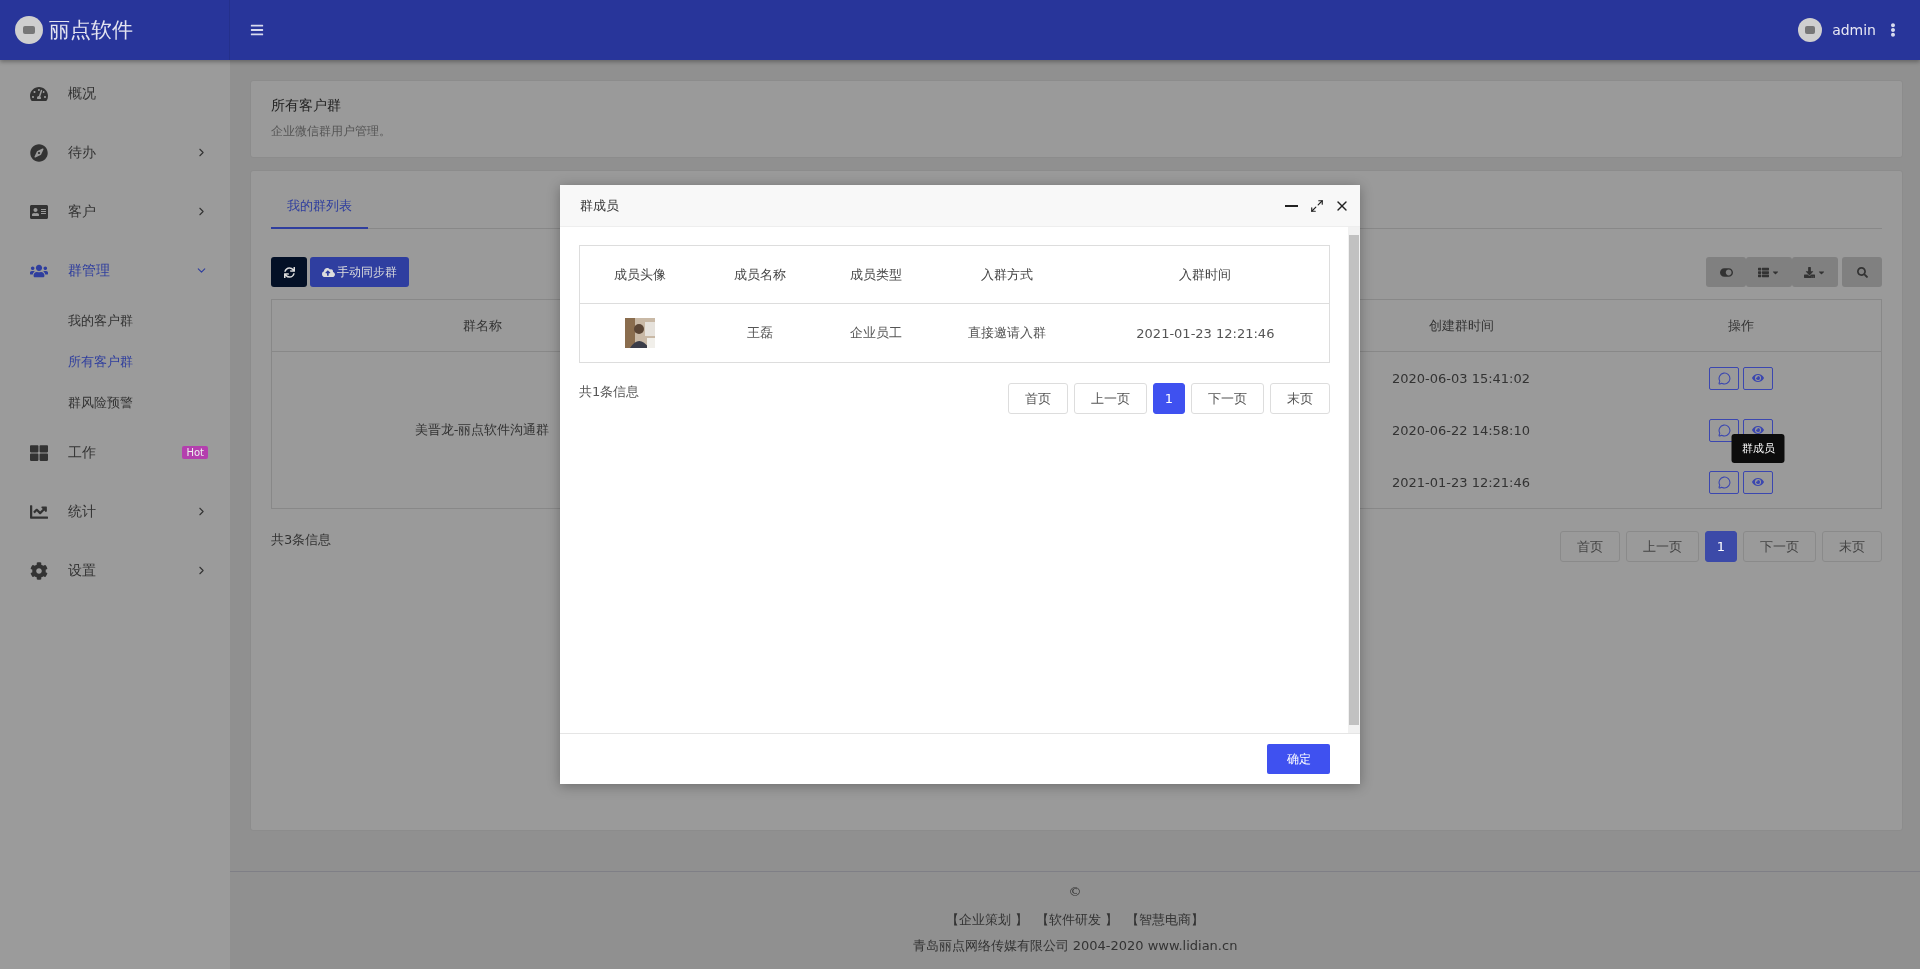 This screenshot has height=969, width=1920. Describe the element at coordinates (1075, 946) in the screenshot. I see `company-info: 青岛丽点网络传媒有限公司 2004-2020 www.lidian.cn` at that location.